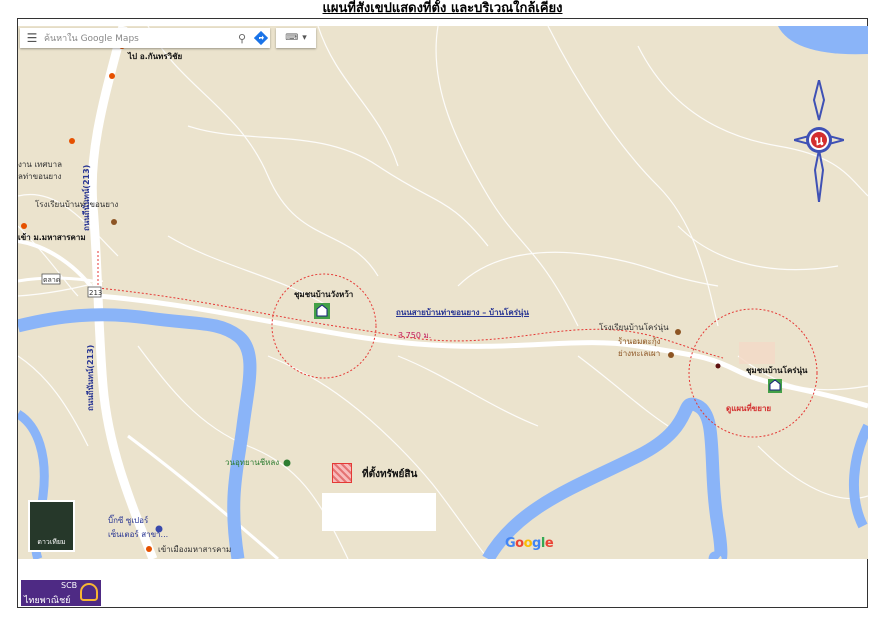 The width and height of the screenshot is (885, 621). What do you see at coordinates (322, 311) in the screenshot?
I see `community-wang-wa-marker` at bounding box center [322, 311].